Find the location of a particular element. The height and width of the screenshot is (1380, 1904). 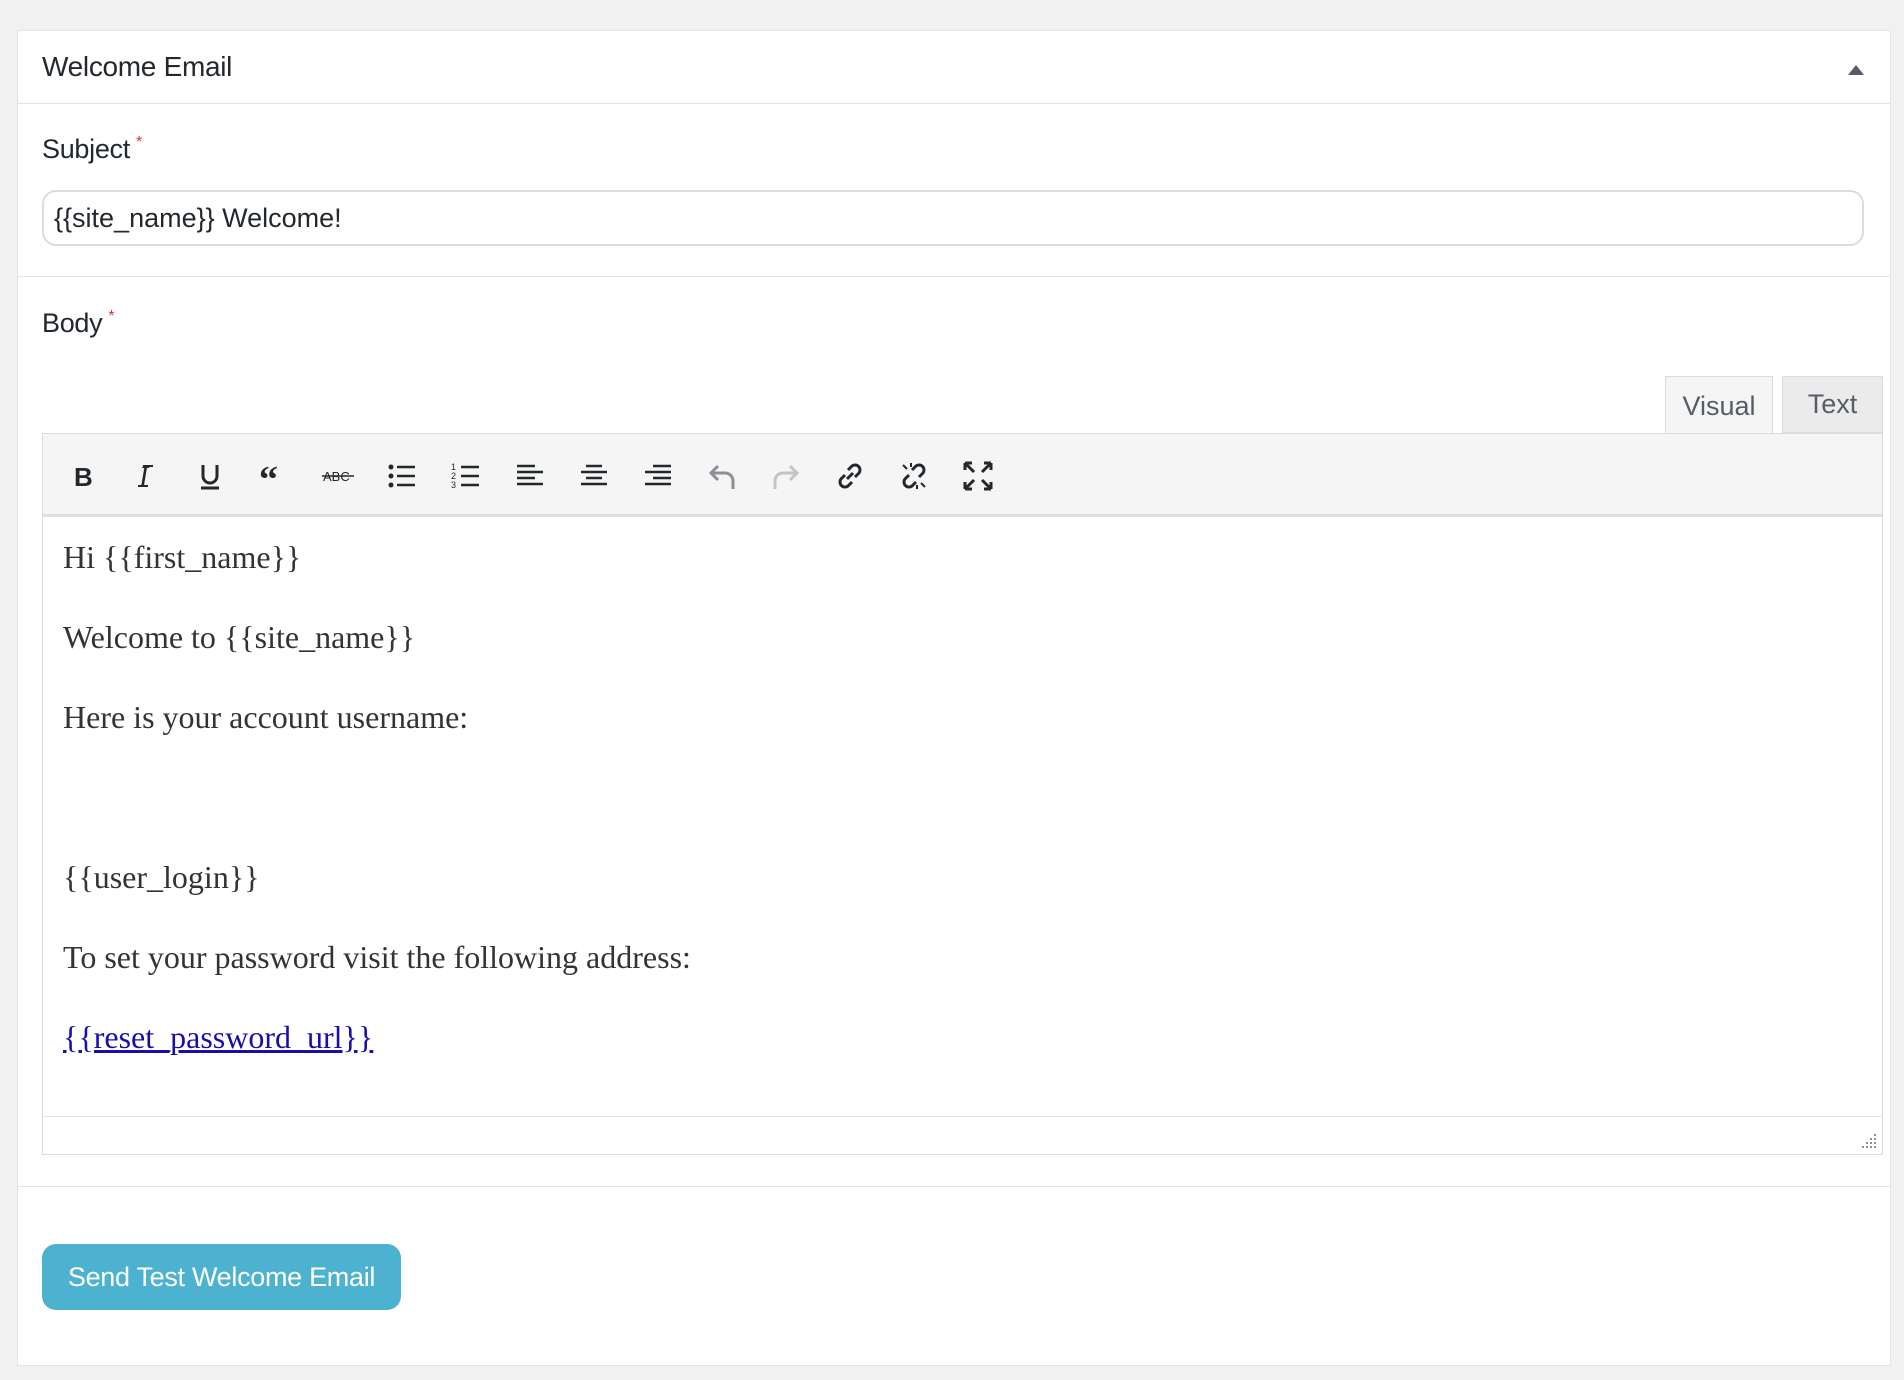

panel-header: Welcome Email is located at coordinates (954, 67).